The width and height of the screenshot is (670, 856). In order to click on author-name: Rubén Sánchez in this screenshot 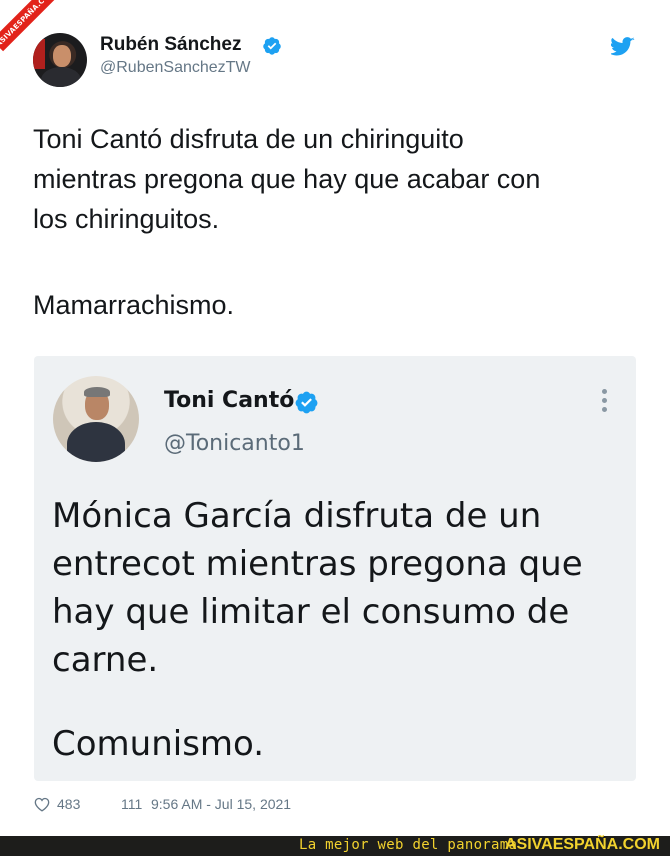, I will do `click(170, 45)`.